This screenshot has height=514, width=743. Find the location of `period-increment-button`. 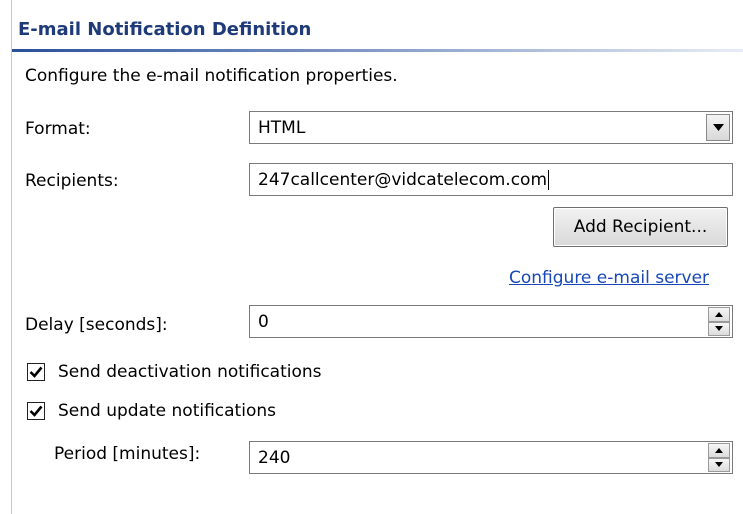

period-increment-button is located at coordinates (719, 450).